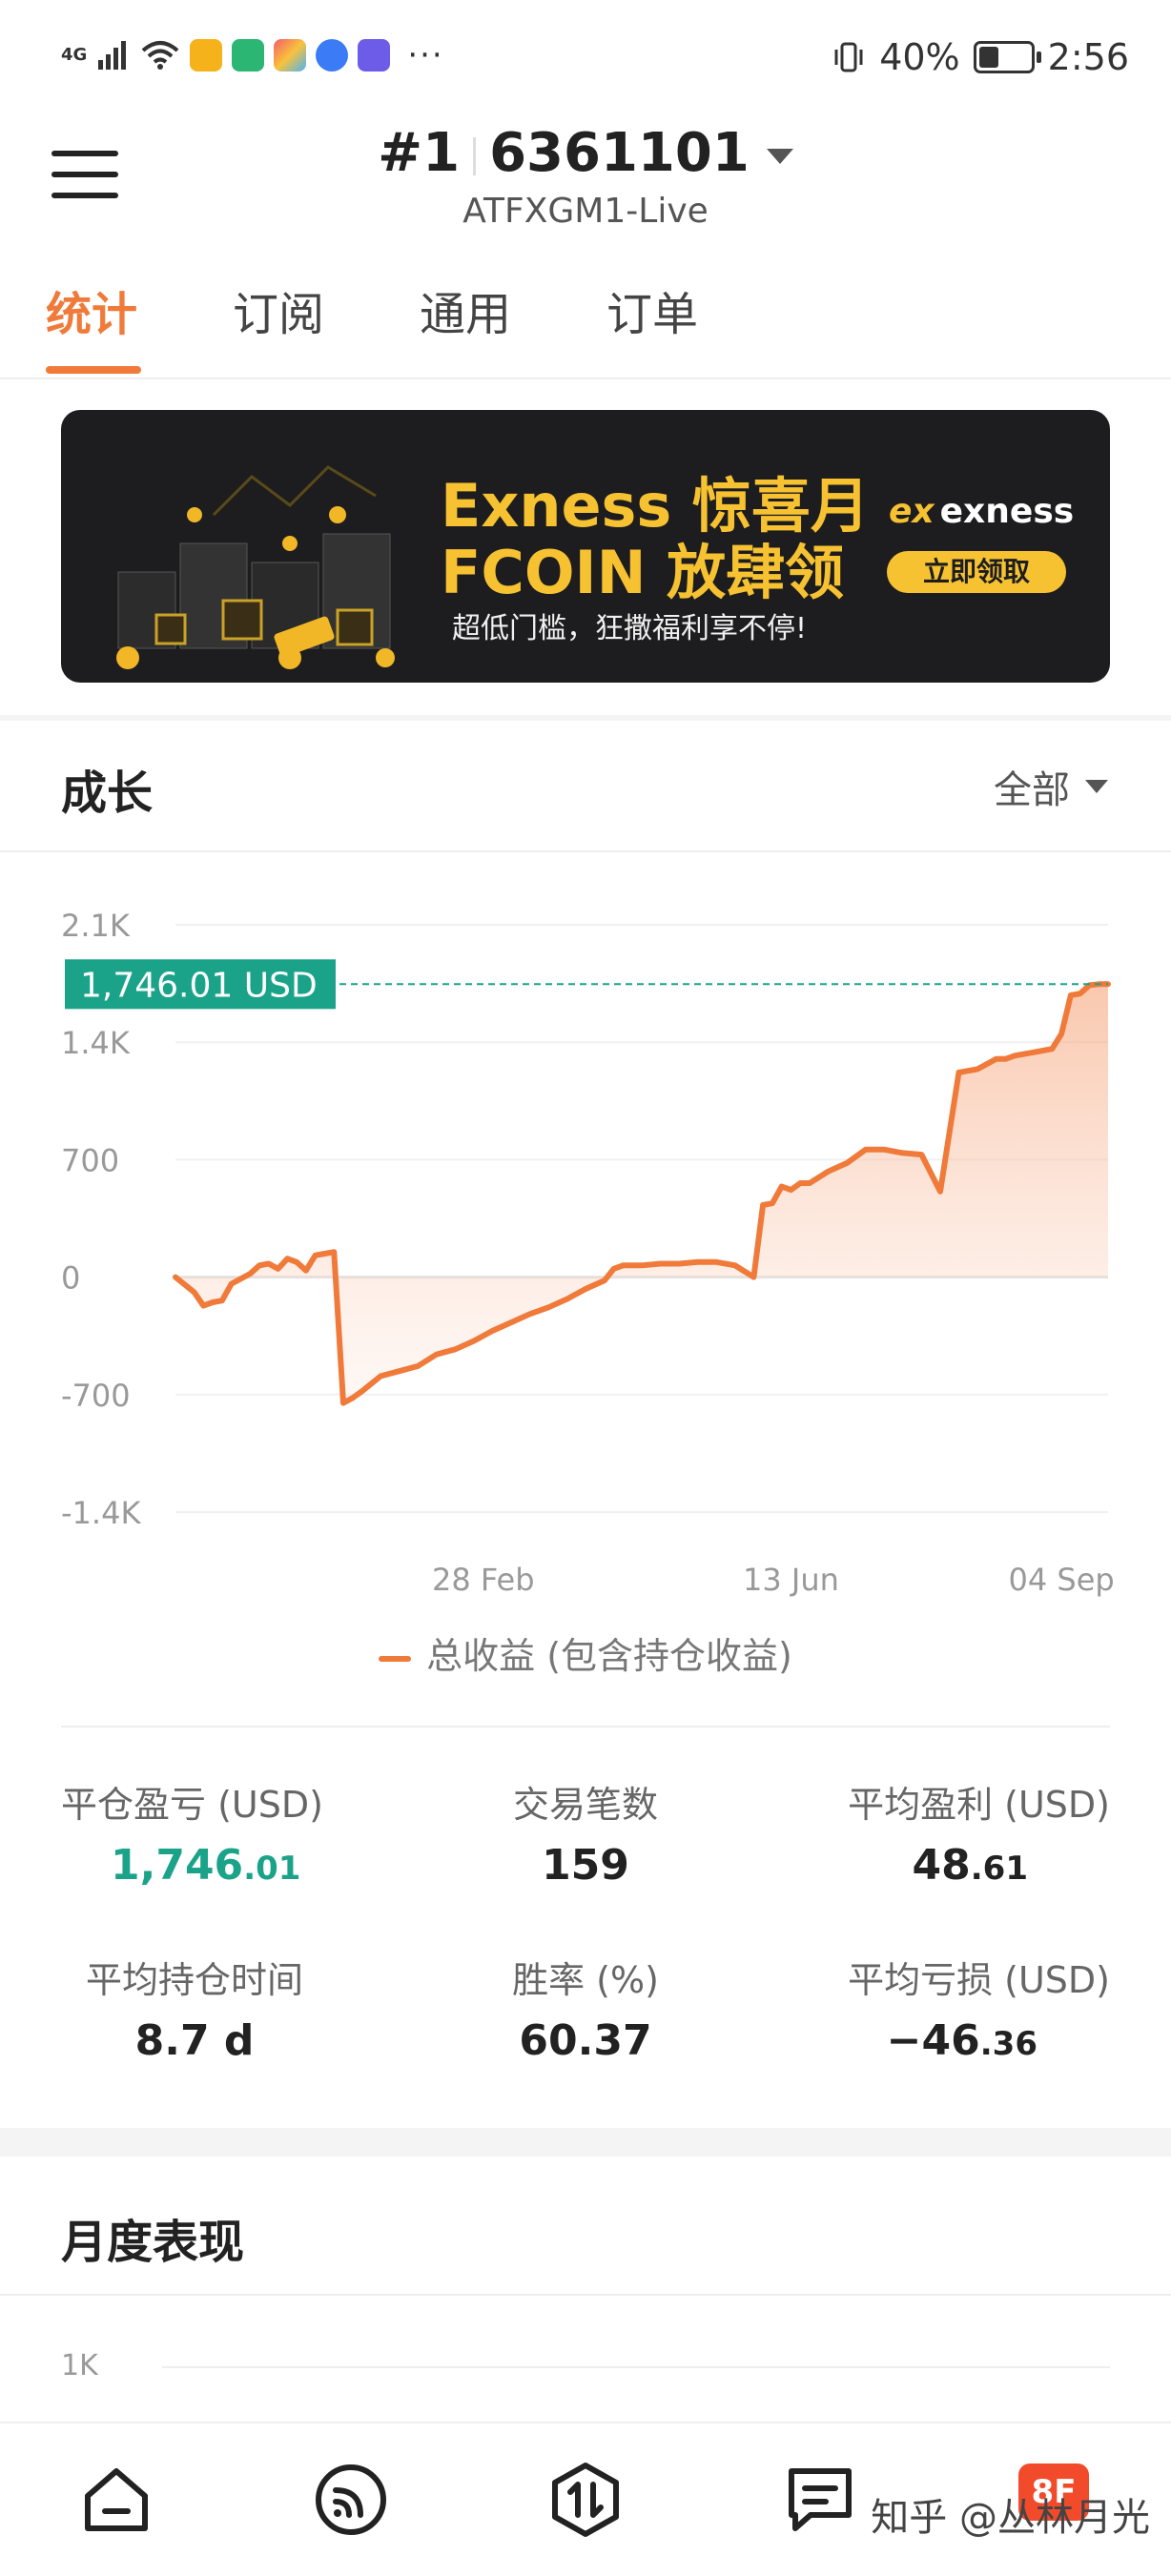  What do you see at coordinates (1032, 790) in the screenshot?
I see `range-filter-label: 全部` at bounding box center [1032, 790].